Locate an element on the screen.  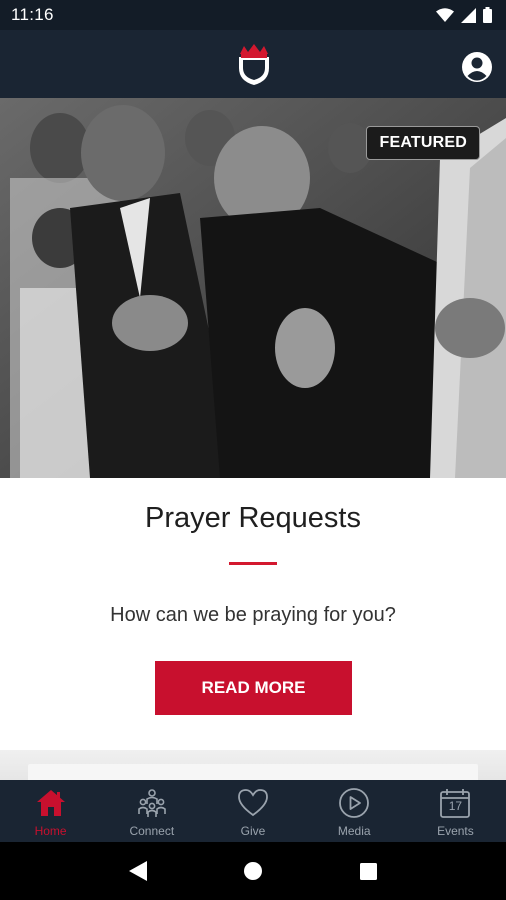
tab-media: Media is located at coordinates (354, 811).